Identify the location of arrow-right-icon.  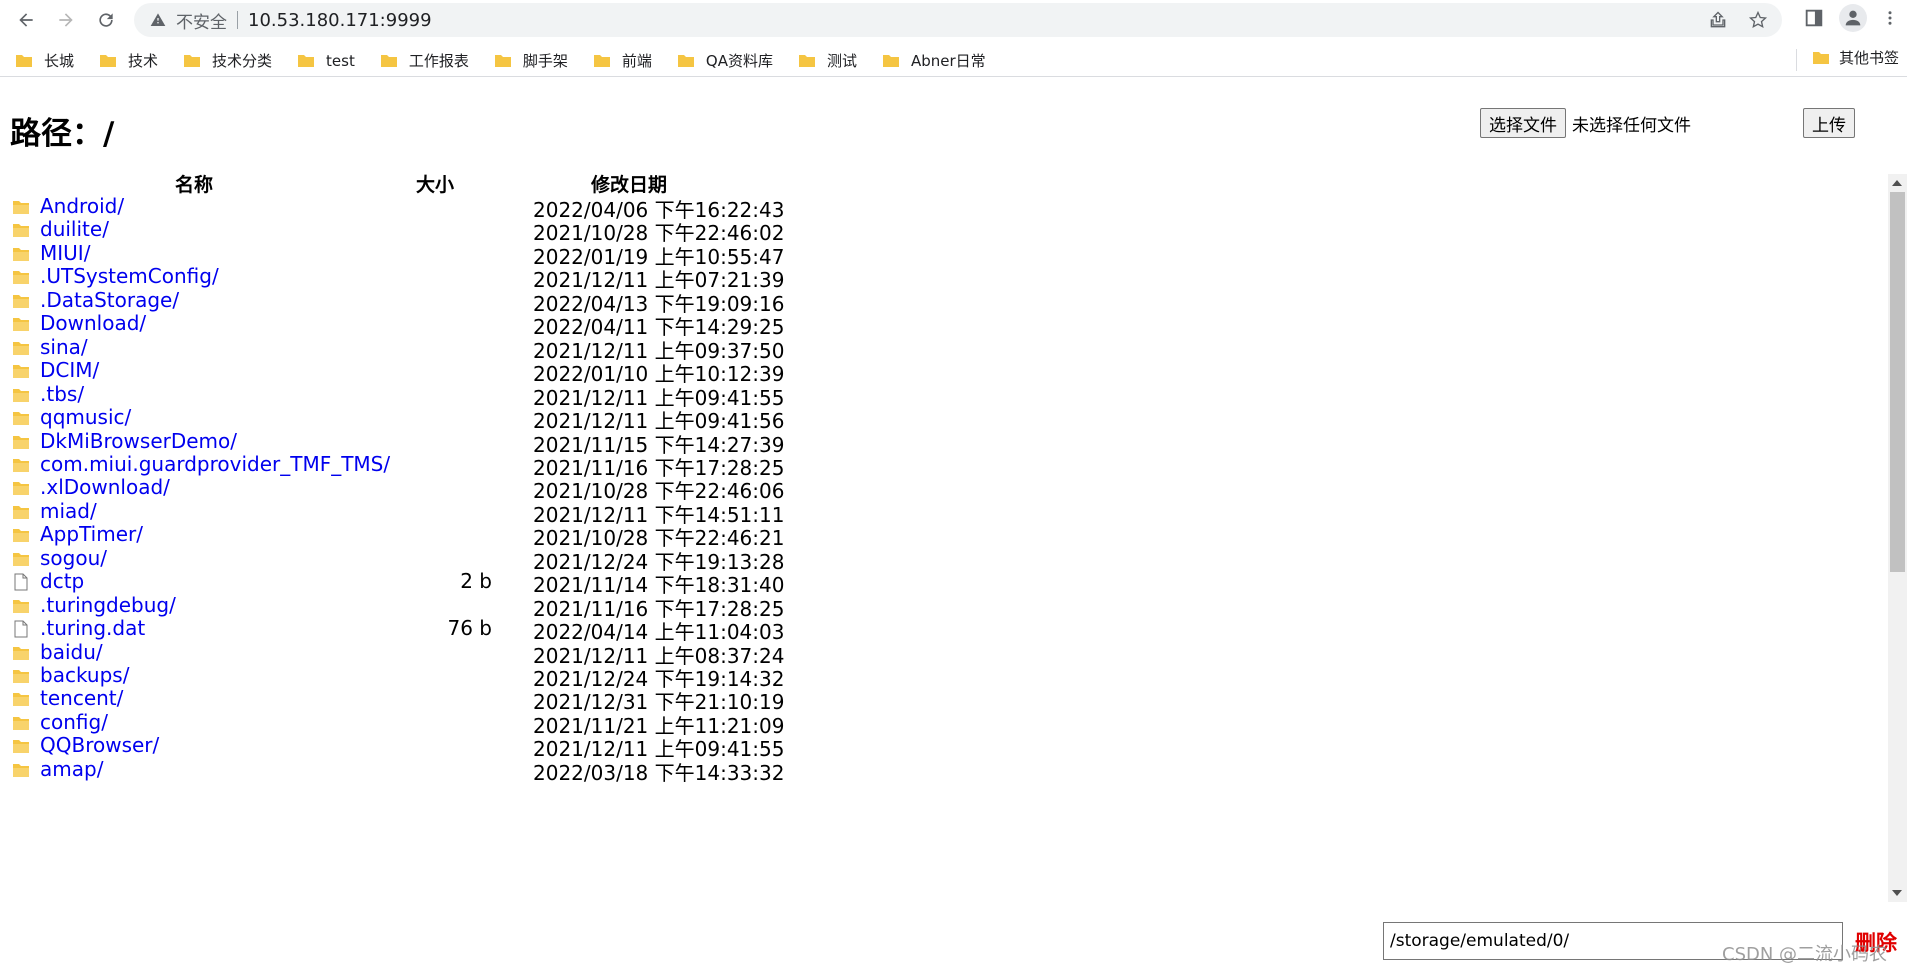
(66, 20).